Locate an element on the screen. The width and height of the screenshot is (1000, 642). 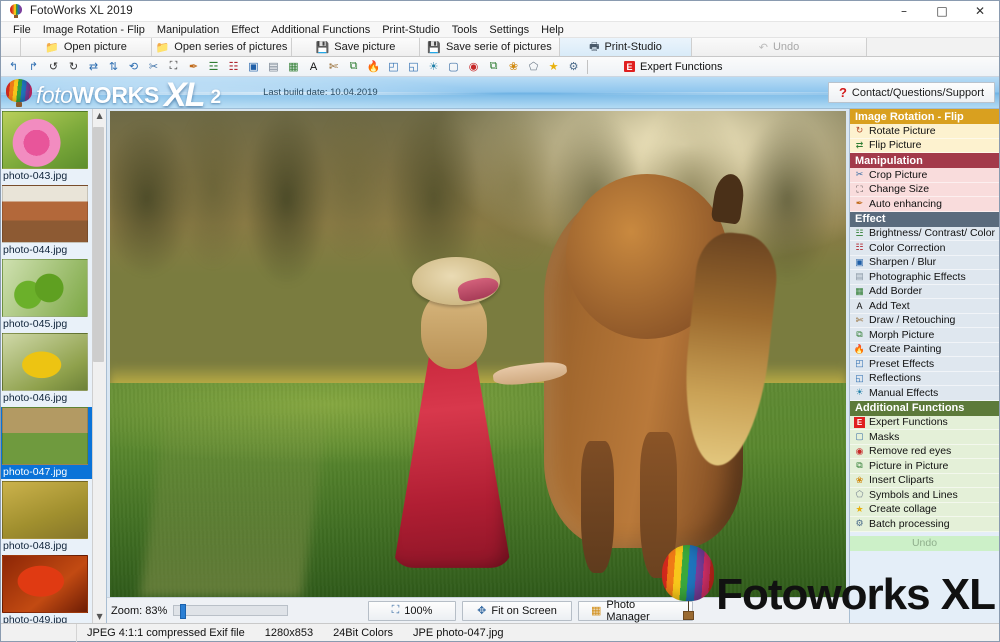
sidebar-item-sharpen-blur: ▣ Sharpen / Blur is located at coordinates (924, 263).